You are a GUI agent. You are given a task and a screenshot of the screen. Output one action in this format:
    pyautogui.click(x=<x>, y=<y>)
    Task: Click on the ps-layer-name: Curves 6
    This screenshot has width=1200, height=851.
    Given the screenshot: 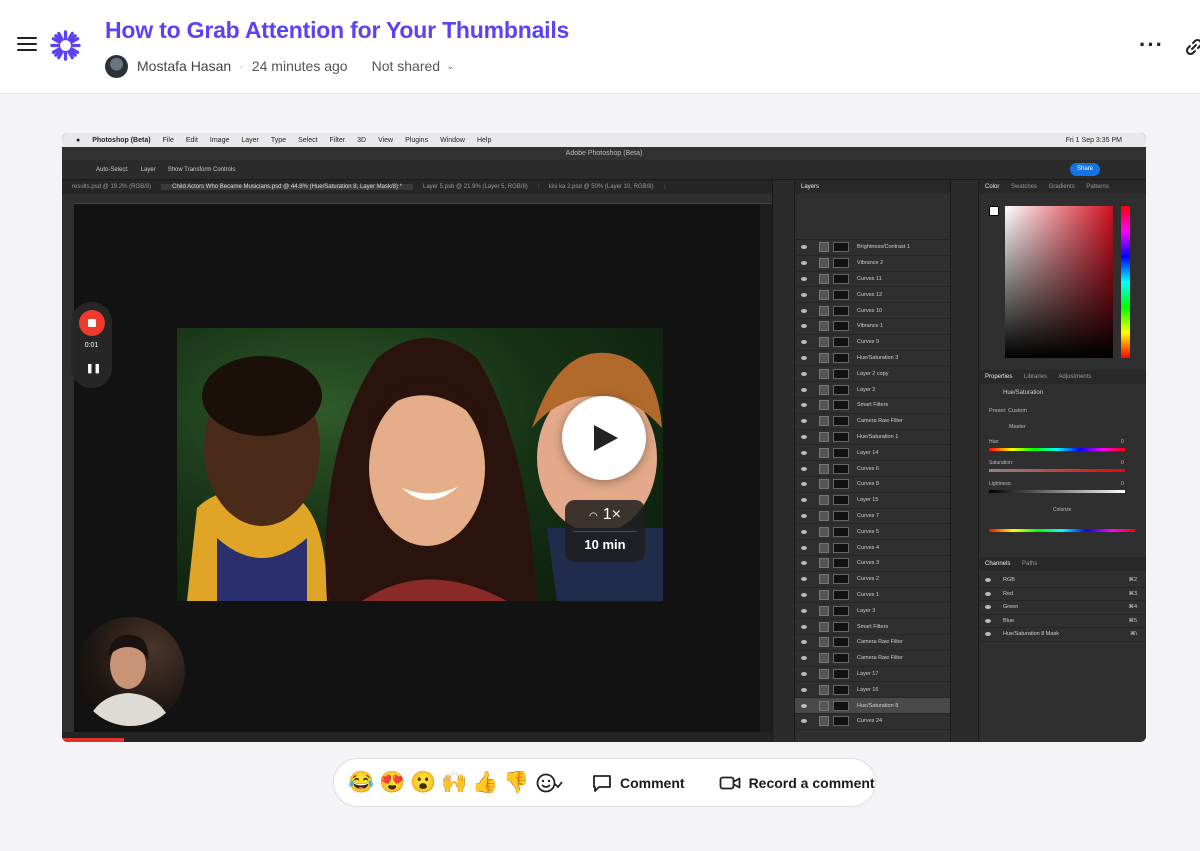 What is the action you would take?
    pyautogui.click(x=868, y=468)
    